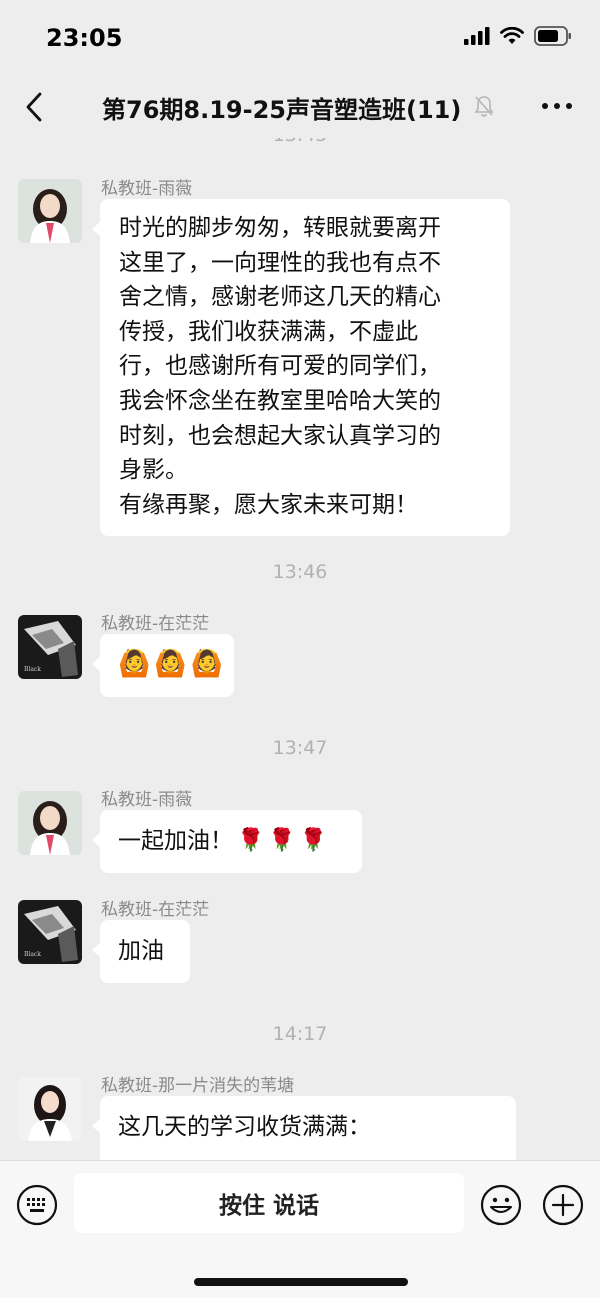 This screenshot has width=600, height=1298. I want to click on message-bubble: 🙆 🙆 🙆, so click(163, 665).